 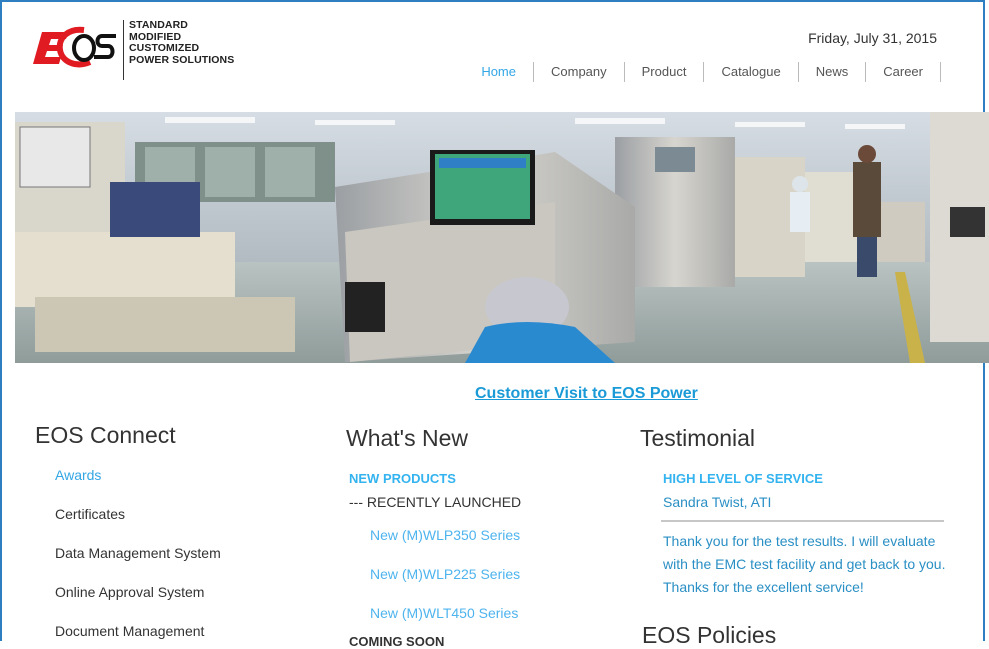 What do you see at coordinates (164, 48) in the screenshot?
I see `tagline-line: CUSTOMIZED` at bounding box center [164, 48].